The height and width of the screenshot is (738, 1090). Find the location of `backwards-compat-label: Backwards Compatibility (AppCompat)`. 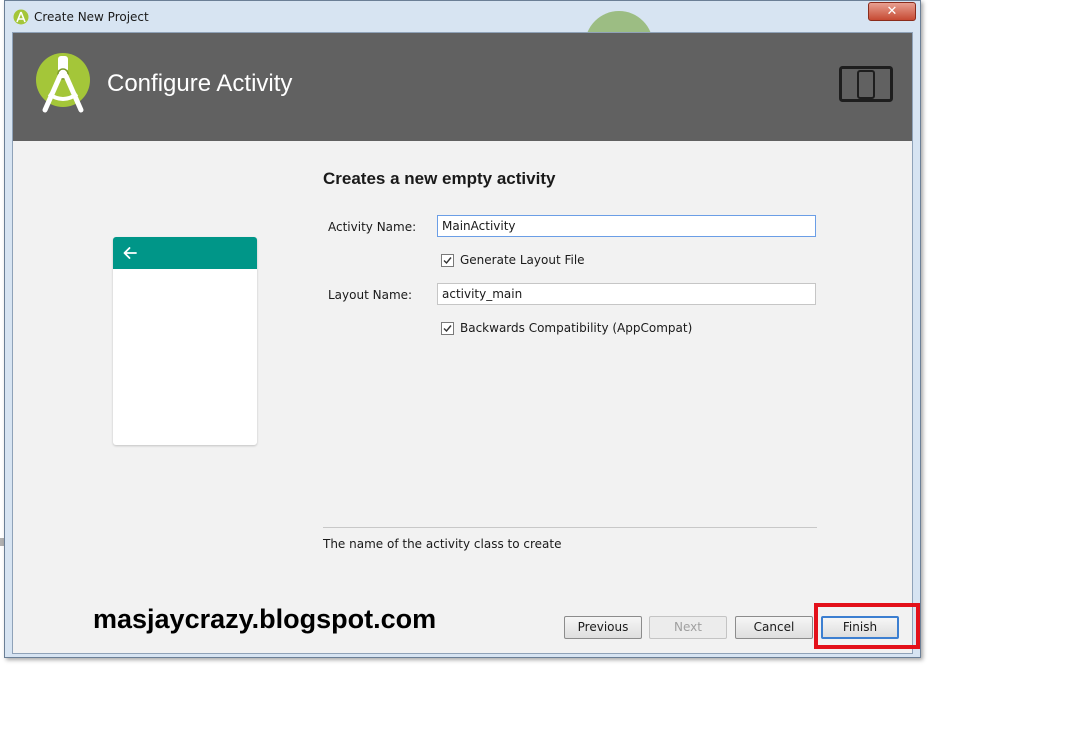

backwards-compat-label: Backwards Compatibility (AppCompat) is located at coordinates (576, 328).